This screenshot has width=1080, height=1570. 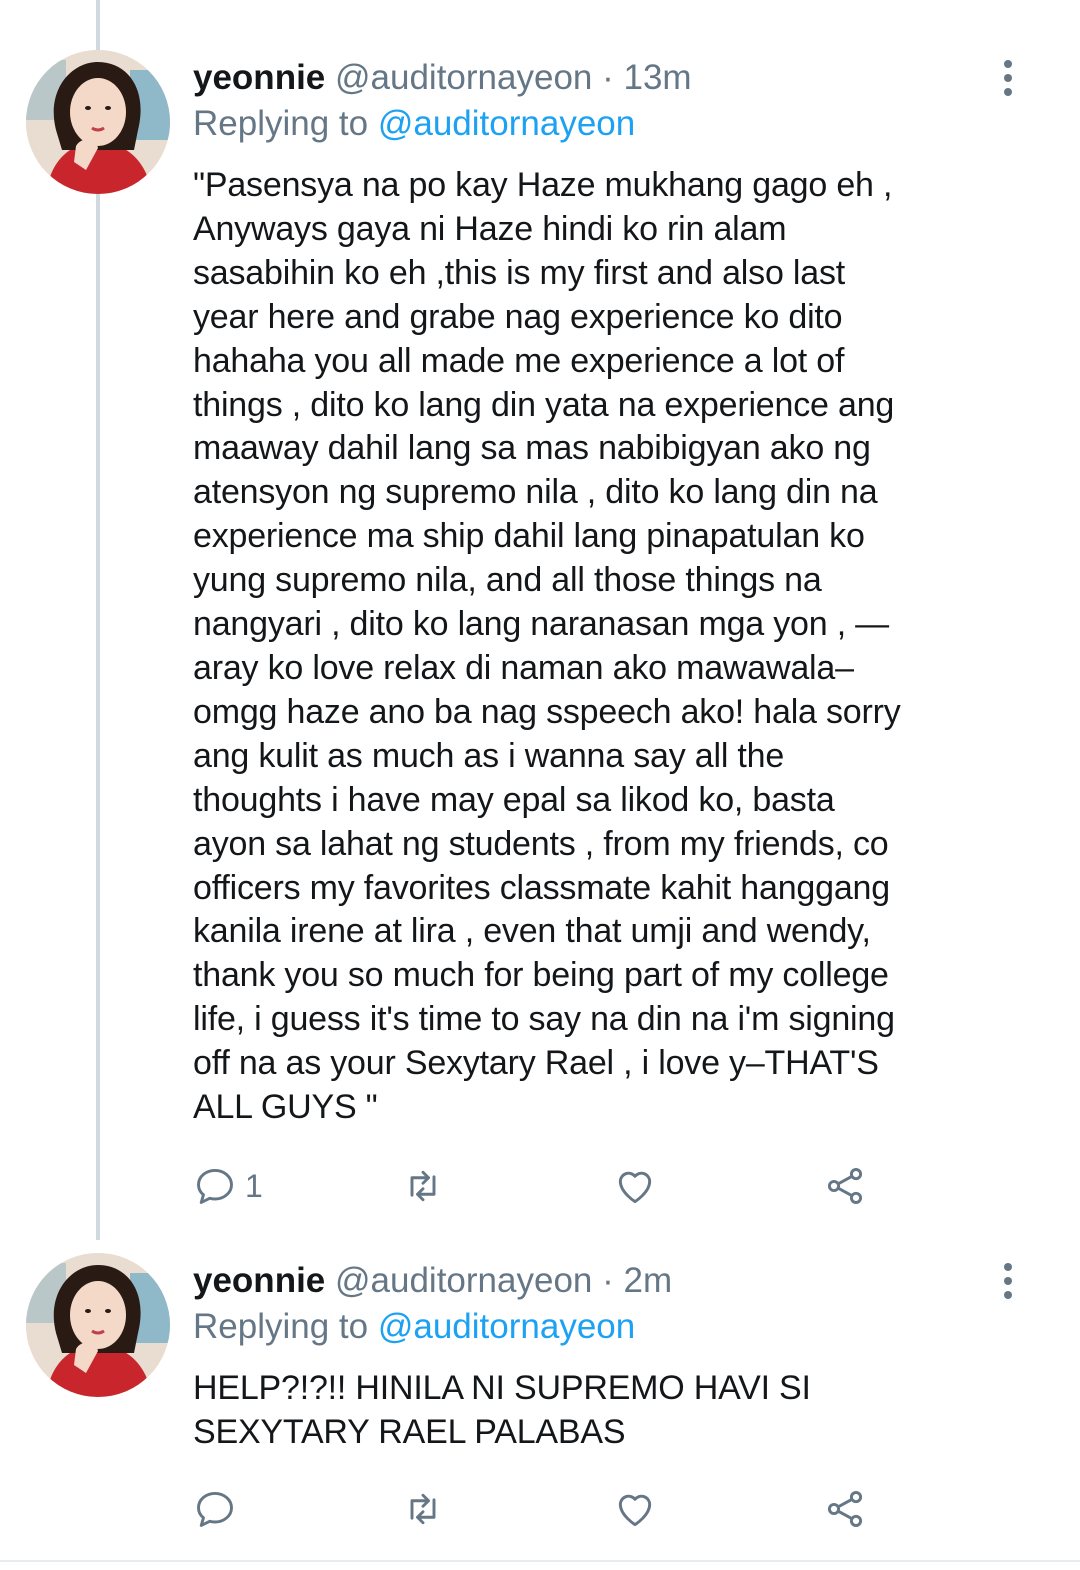 What do you see at coordinates (540, 1561) in the screenshot?
I see `divider` at bounding box center [540, 1561].